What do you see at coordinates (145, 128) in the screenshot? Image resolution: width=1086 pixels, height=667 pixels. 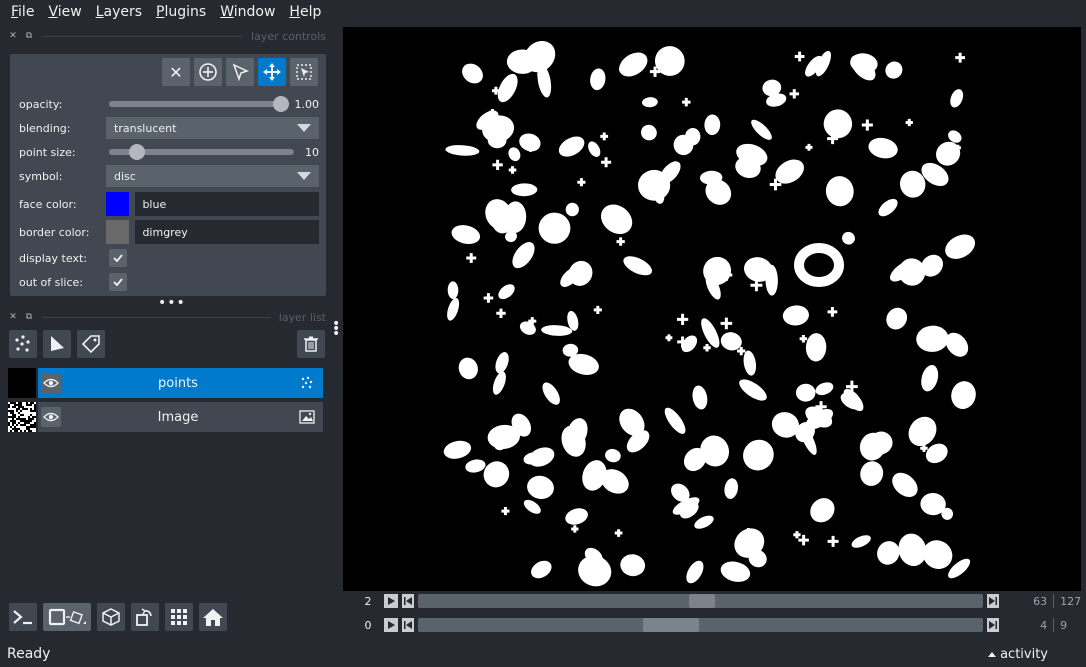 I see `blending-value: translucent` at bounding box center [145, 128].